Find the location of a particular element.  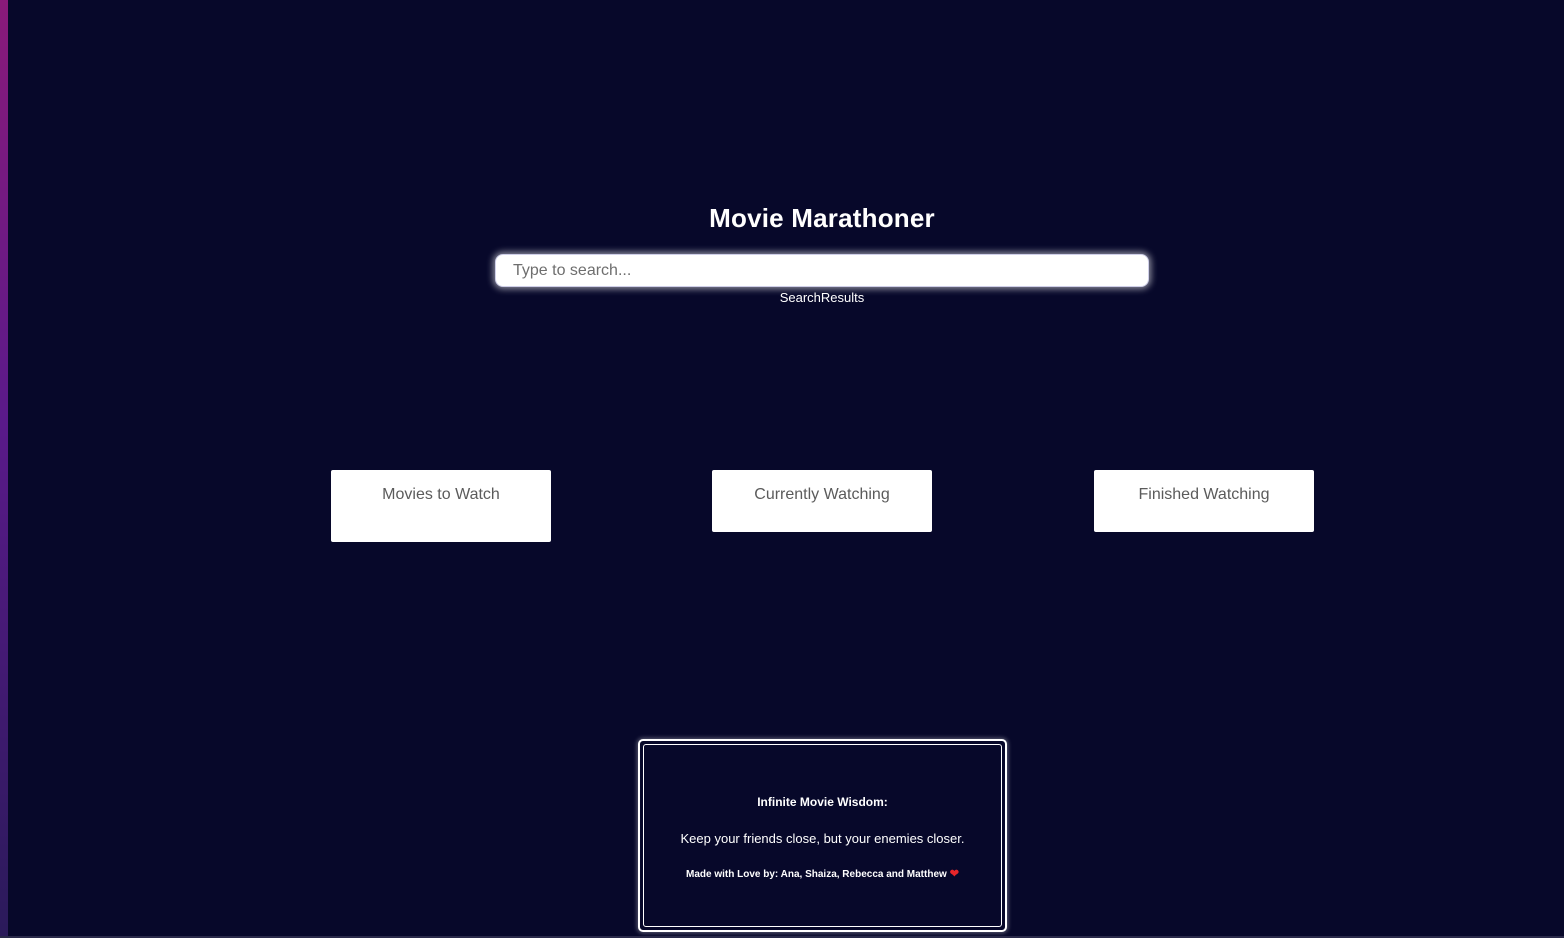

search-results: SearchResults is located at coordinates (822, 297).